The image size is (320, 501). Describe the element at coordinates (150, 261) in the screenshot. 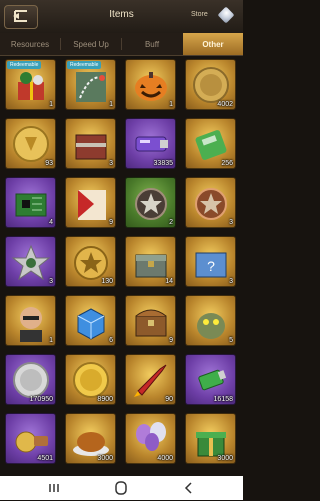

I see `item-tile: 14` at that location.